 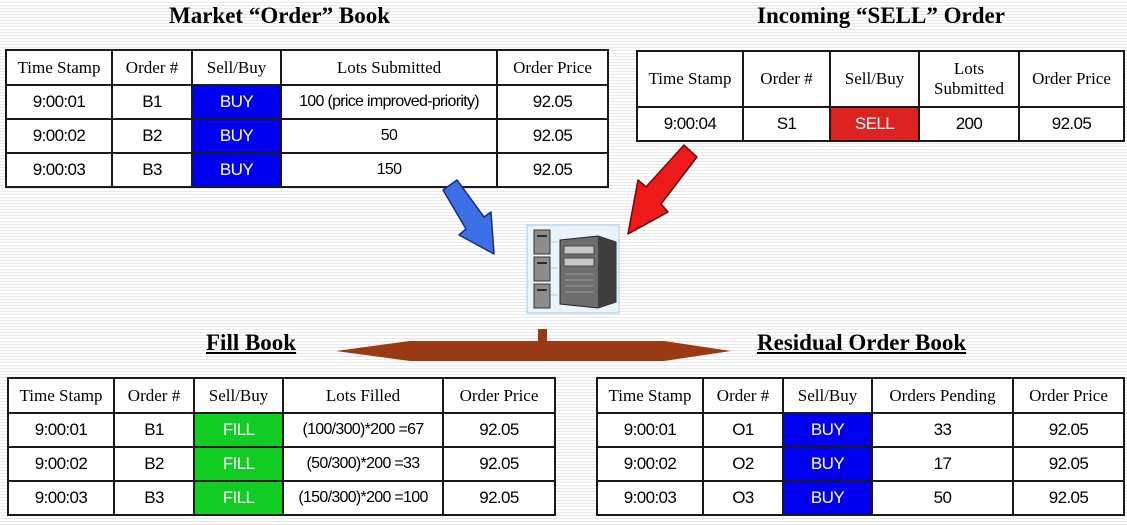 What do you see at coordinates (662, 189) in the screenshot?
I see `sell-order-arrow` at bounding box center [662, 189].